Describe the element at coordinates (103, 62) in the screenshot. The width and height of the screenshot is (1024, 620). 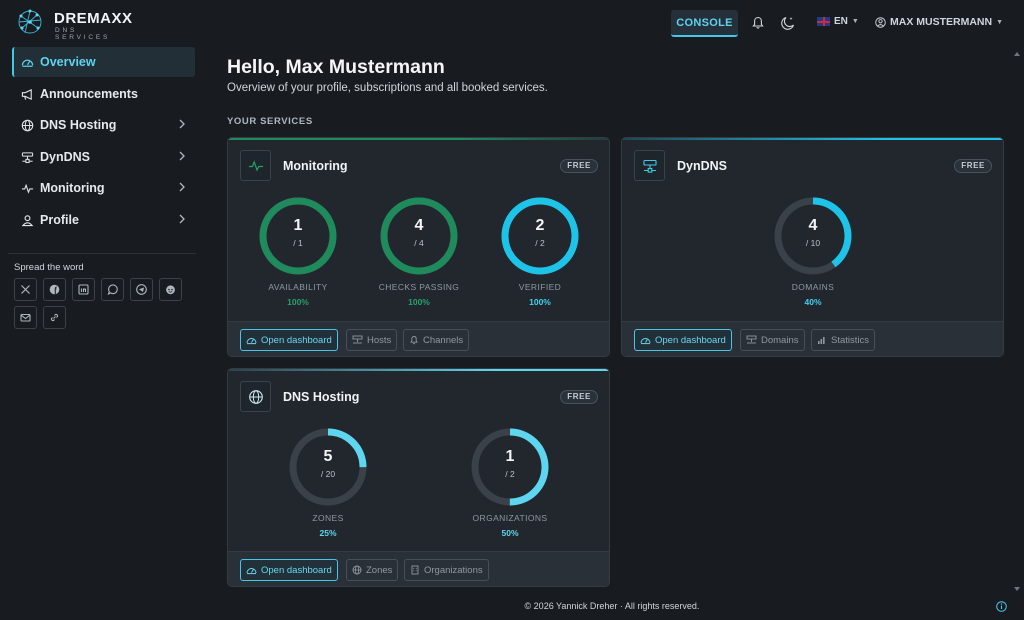
I see `sidebar-item-overview: Overview` at that location.